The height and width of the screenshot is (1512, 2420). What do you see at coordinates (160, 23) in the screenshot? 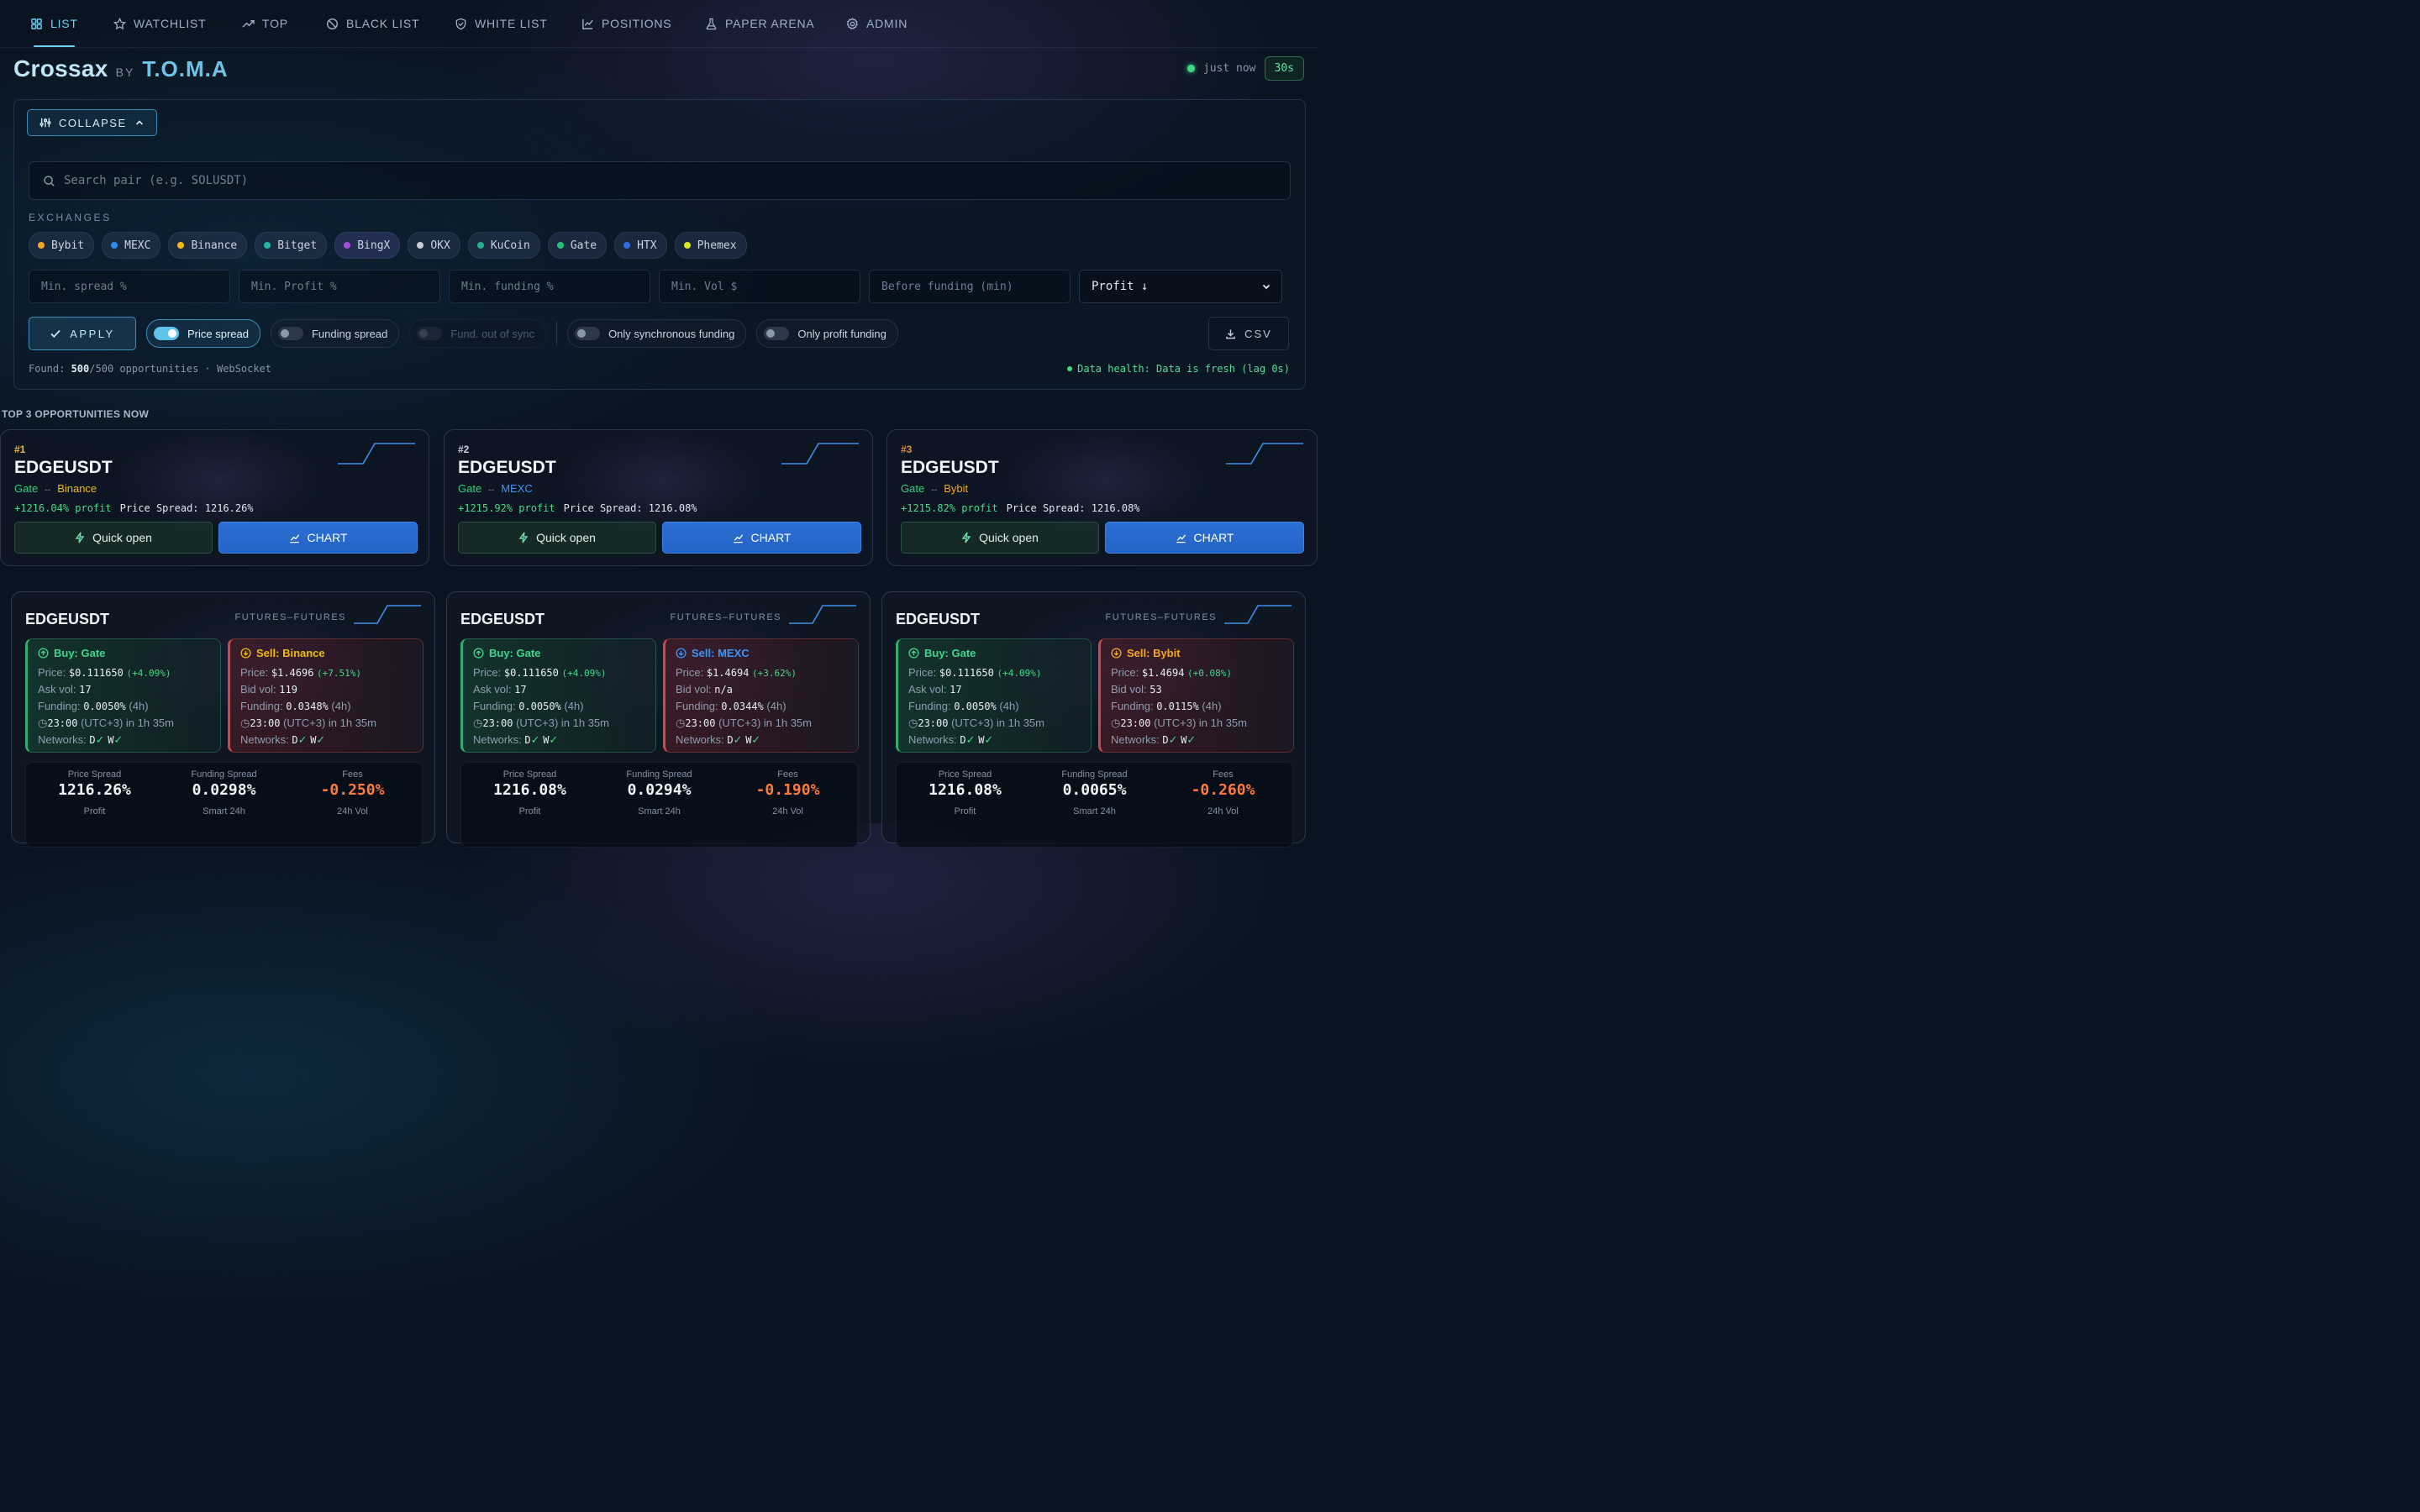
I see `nav-watchlist: WATCHLIST` at bounding box center [160, 23].